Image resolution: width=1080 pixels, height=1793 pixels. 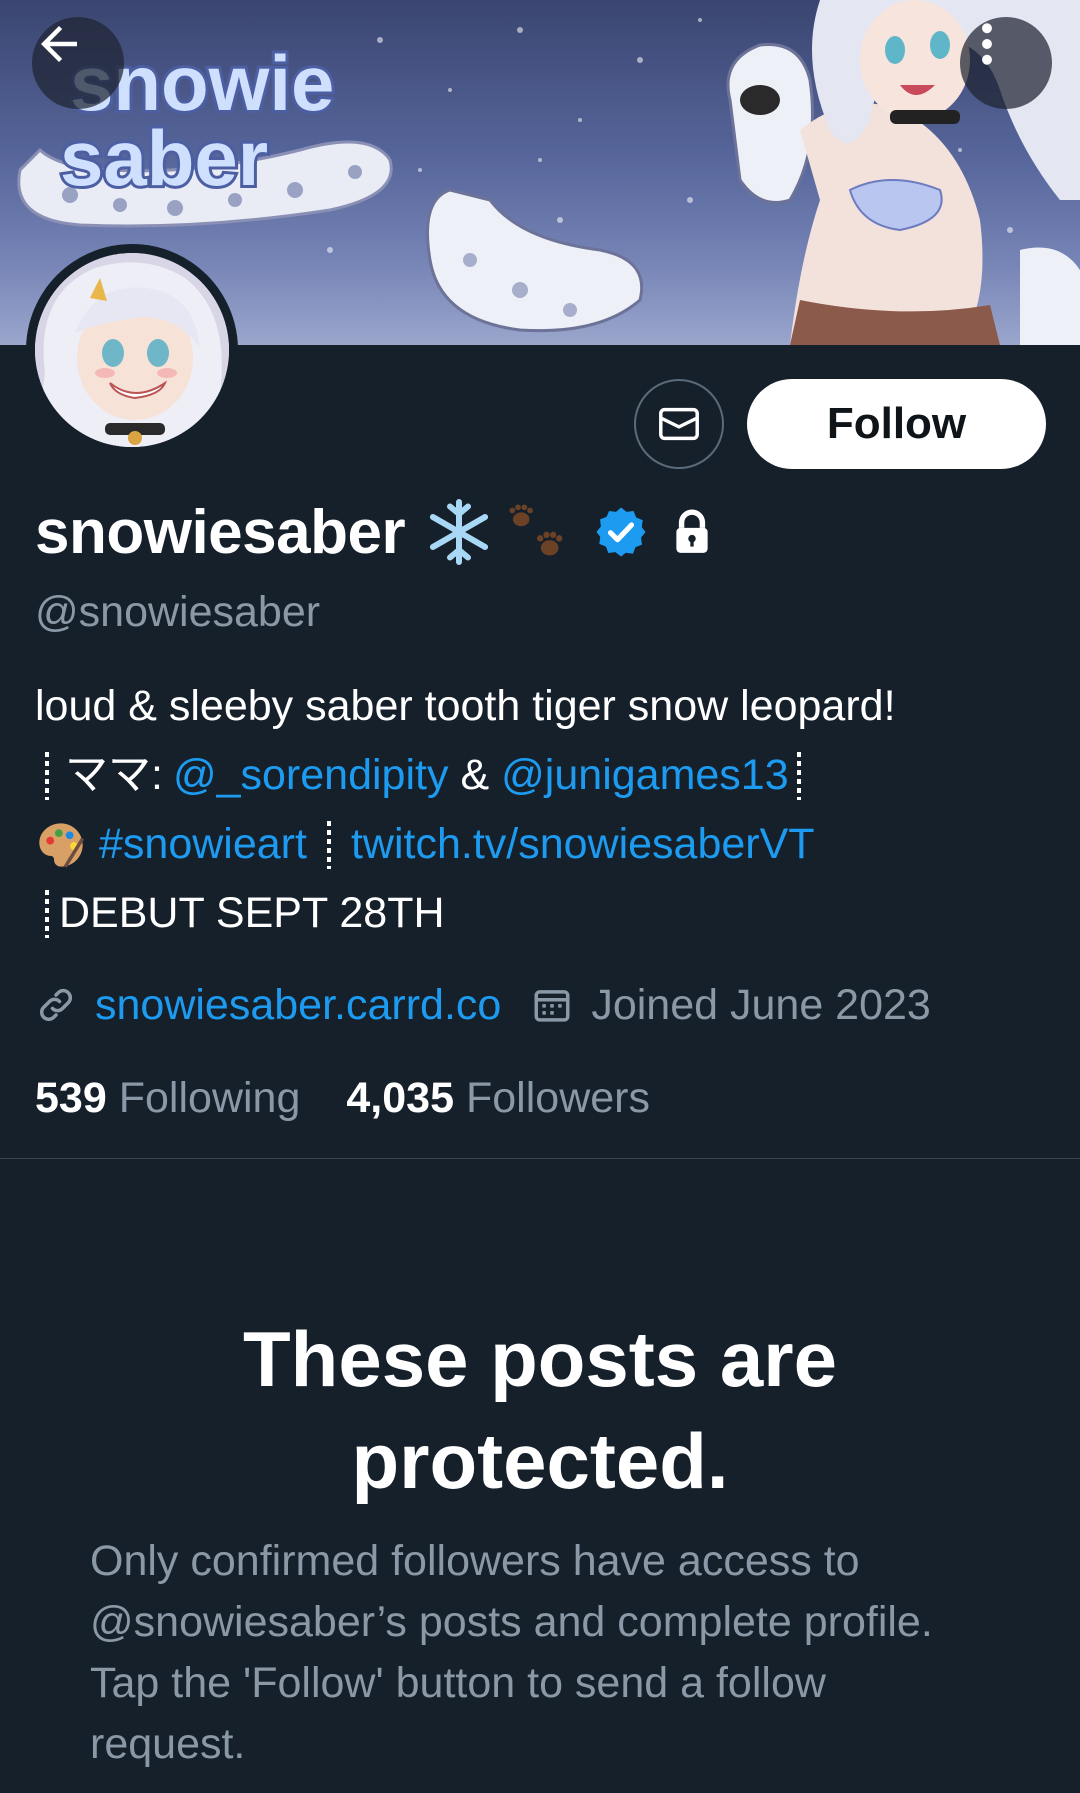 I want to click on display-name: snowiesaber, so click(x=220, y=532).